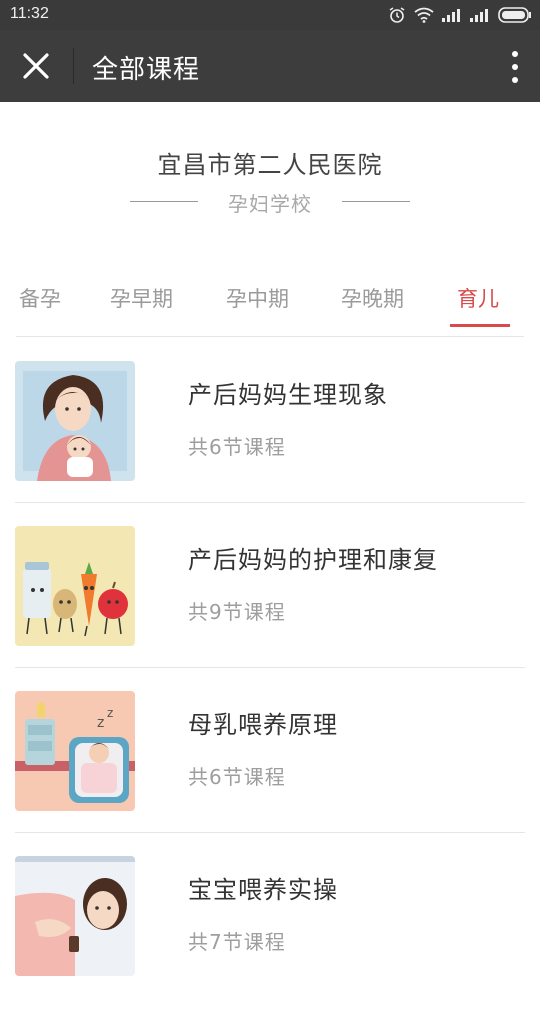 The image size is (540, 1021). Describe the element at coordinates (146, 70) in the screenshot. I see `page-title: 全部课程` at that location.